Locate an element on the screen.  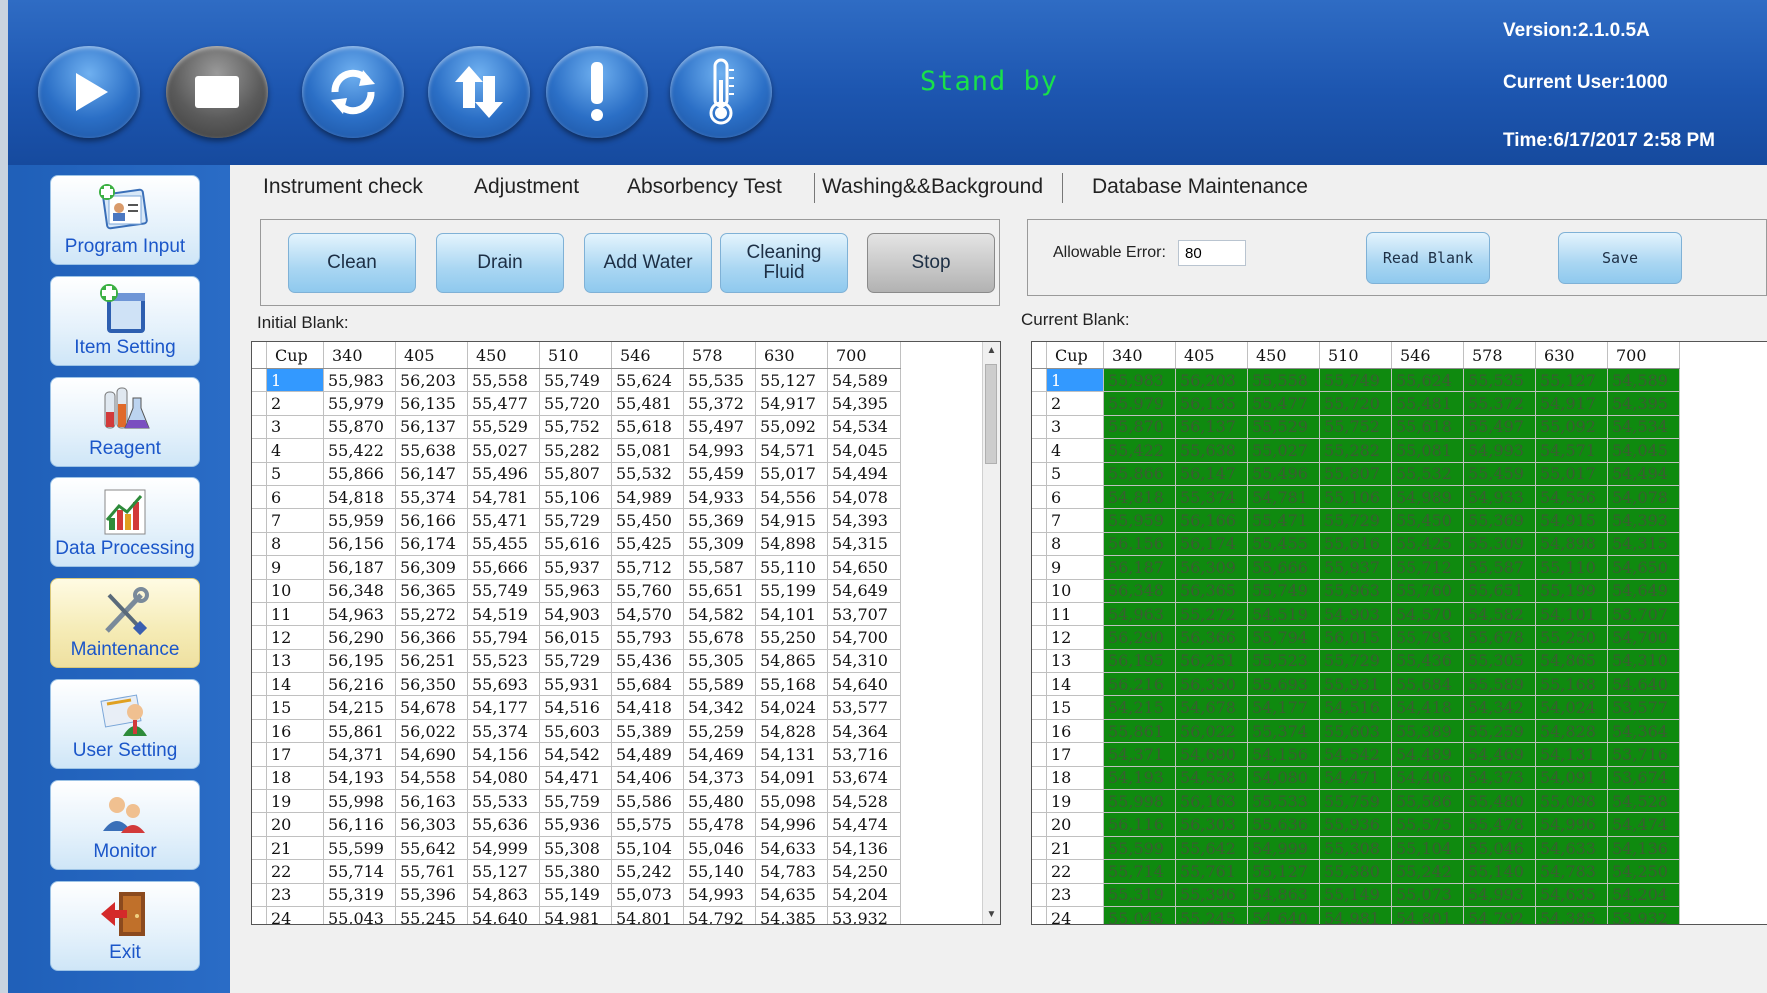
blank-value-cell: 56,366 is located at coordinates (1211, 637).